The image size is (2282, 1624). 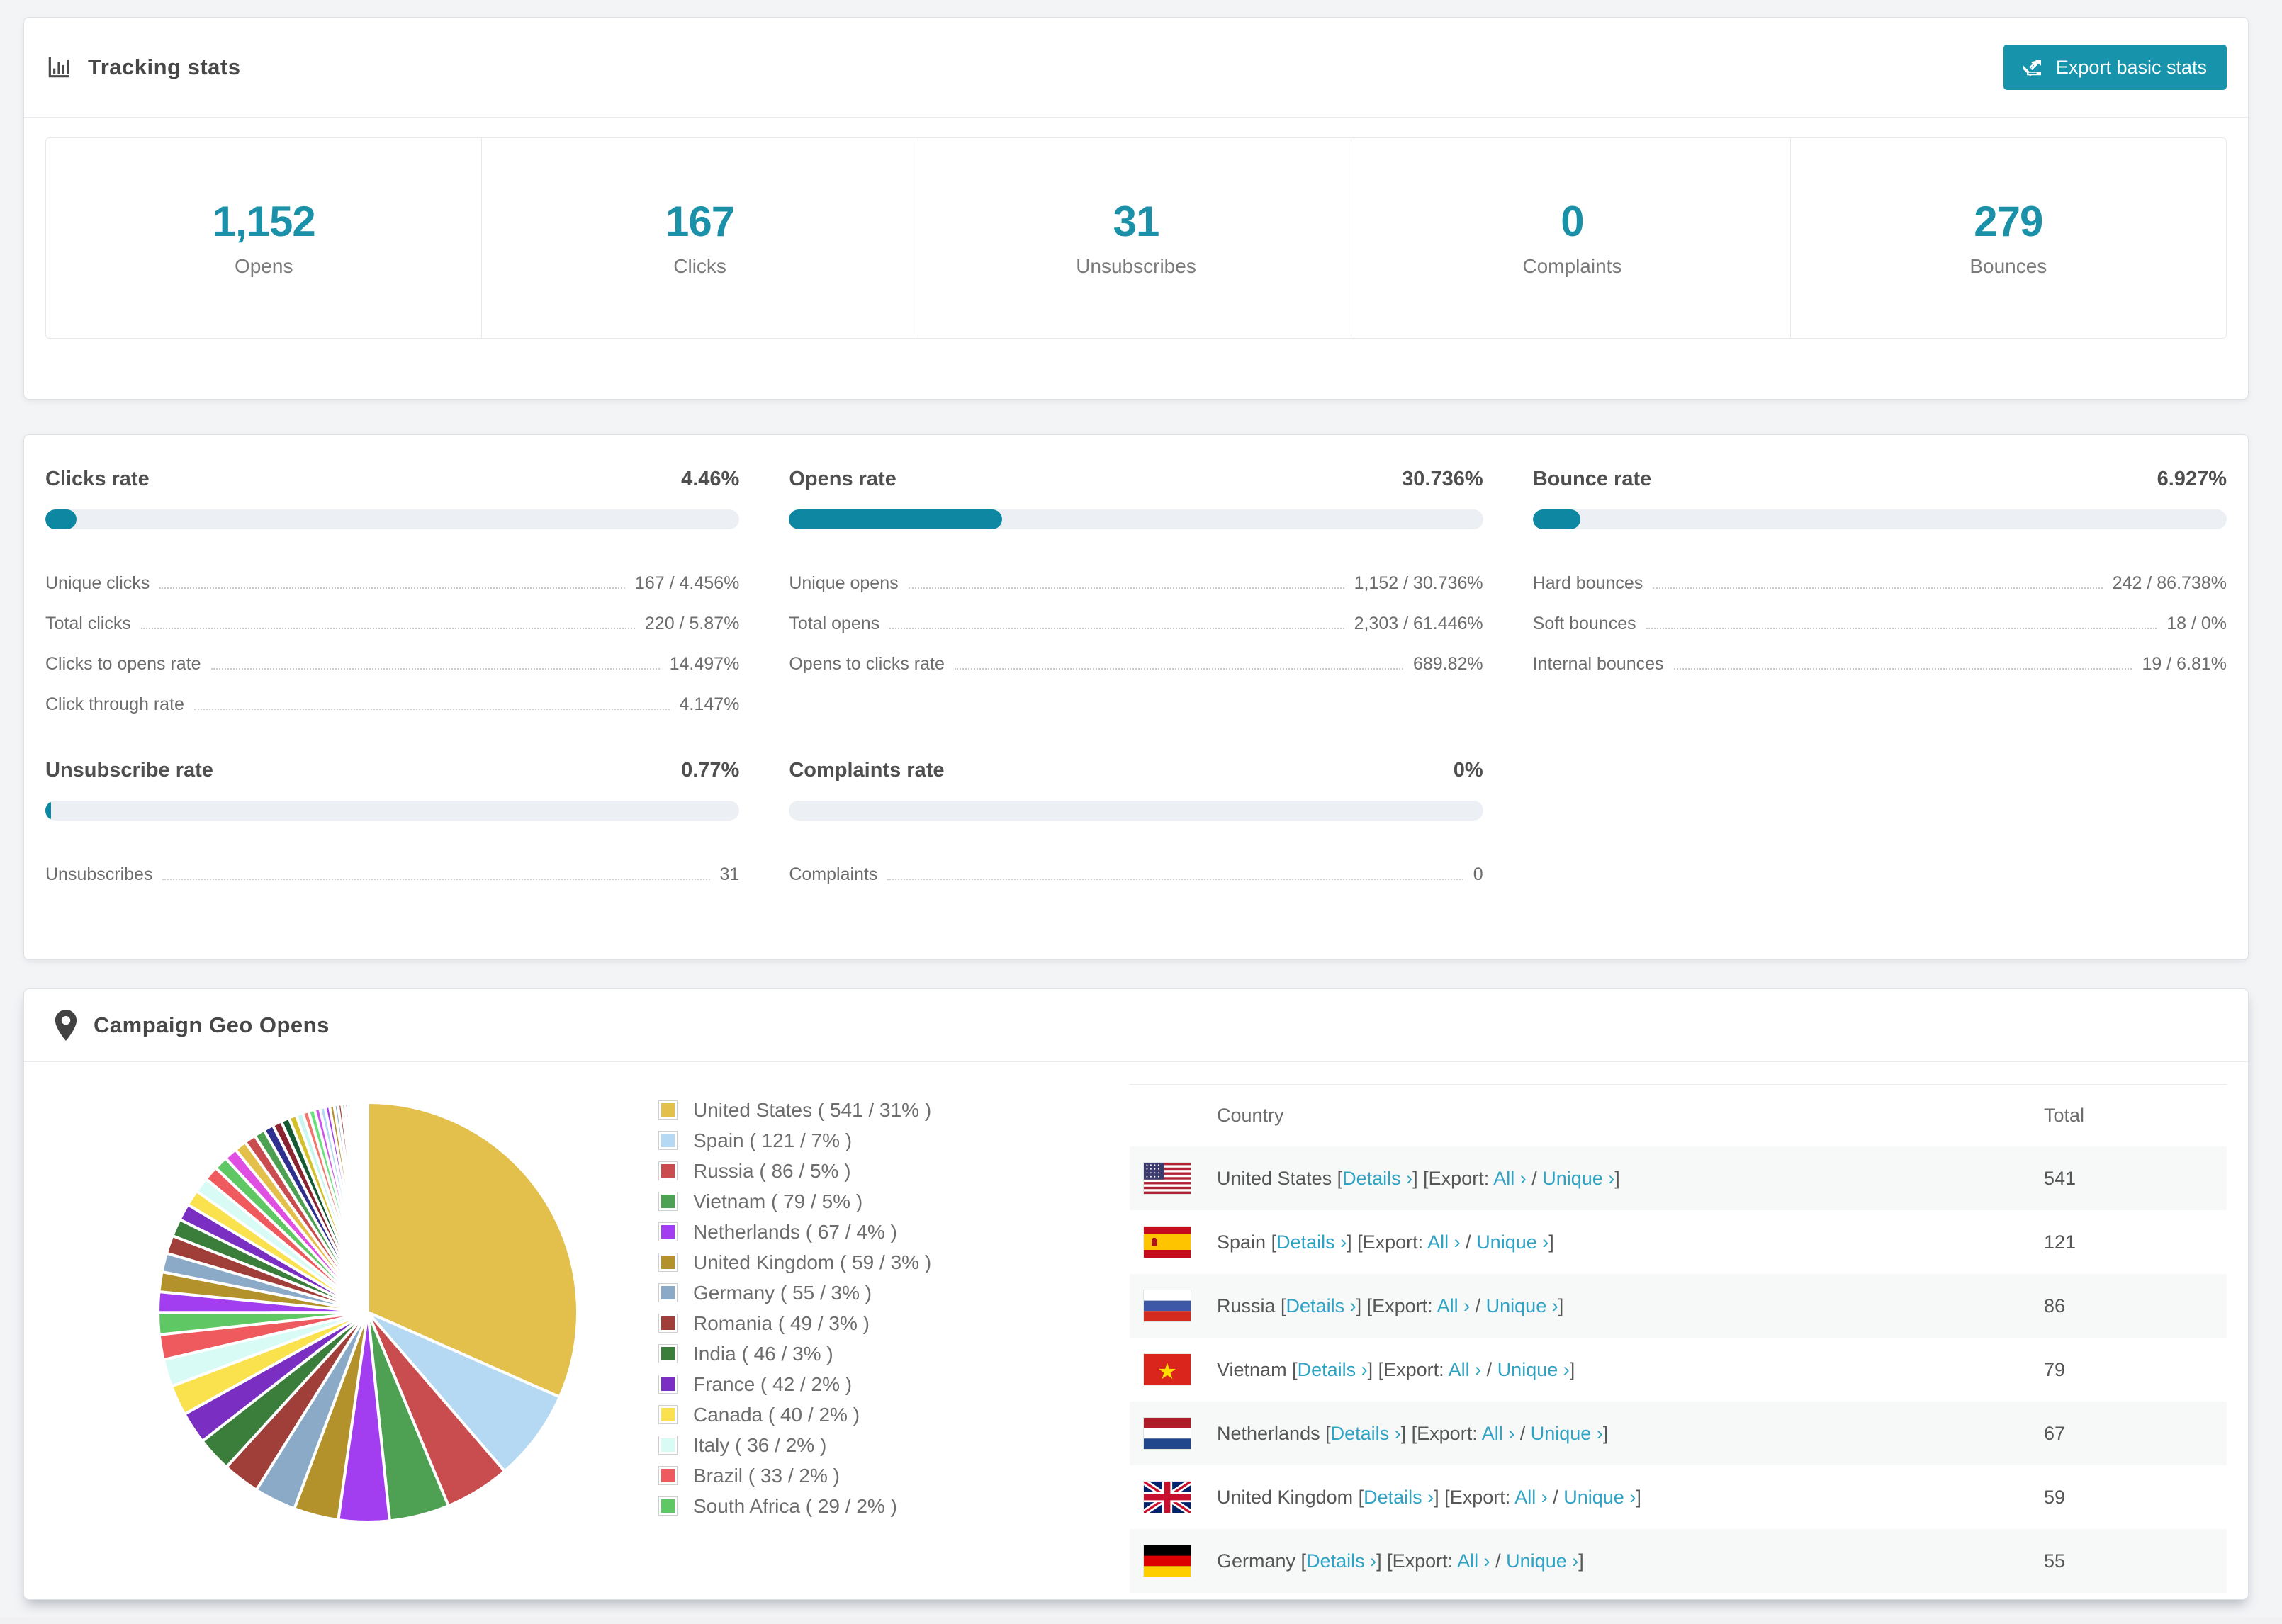 What do you see at coordinates (1468, 770) in the screenshot?
I see `complaints-rate-value: 0%` at bounding box center [1468, 770].